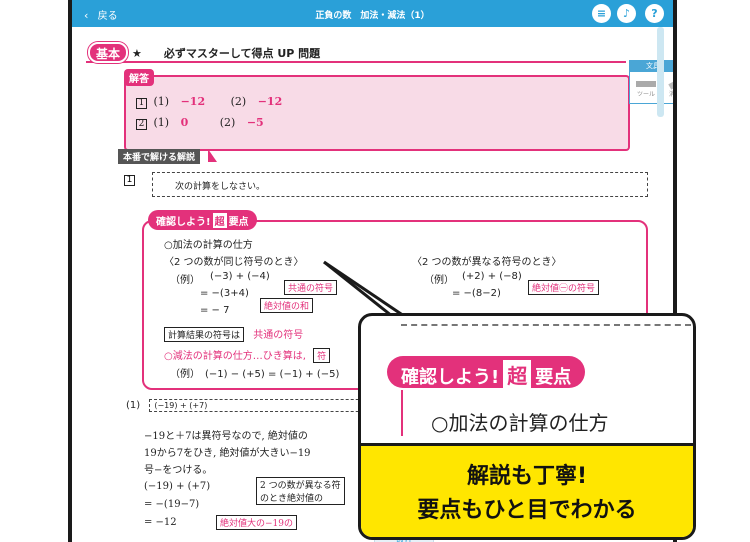  Describe the element at coordinates (654, 13) in the screenshot. I see `help-icon: ?` at that location.